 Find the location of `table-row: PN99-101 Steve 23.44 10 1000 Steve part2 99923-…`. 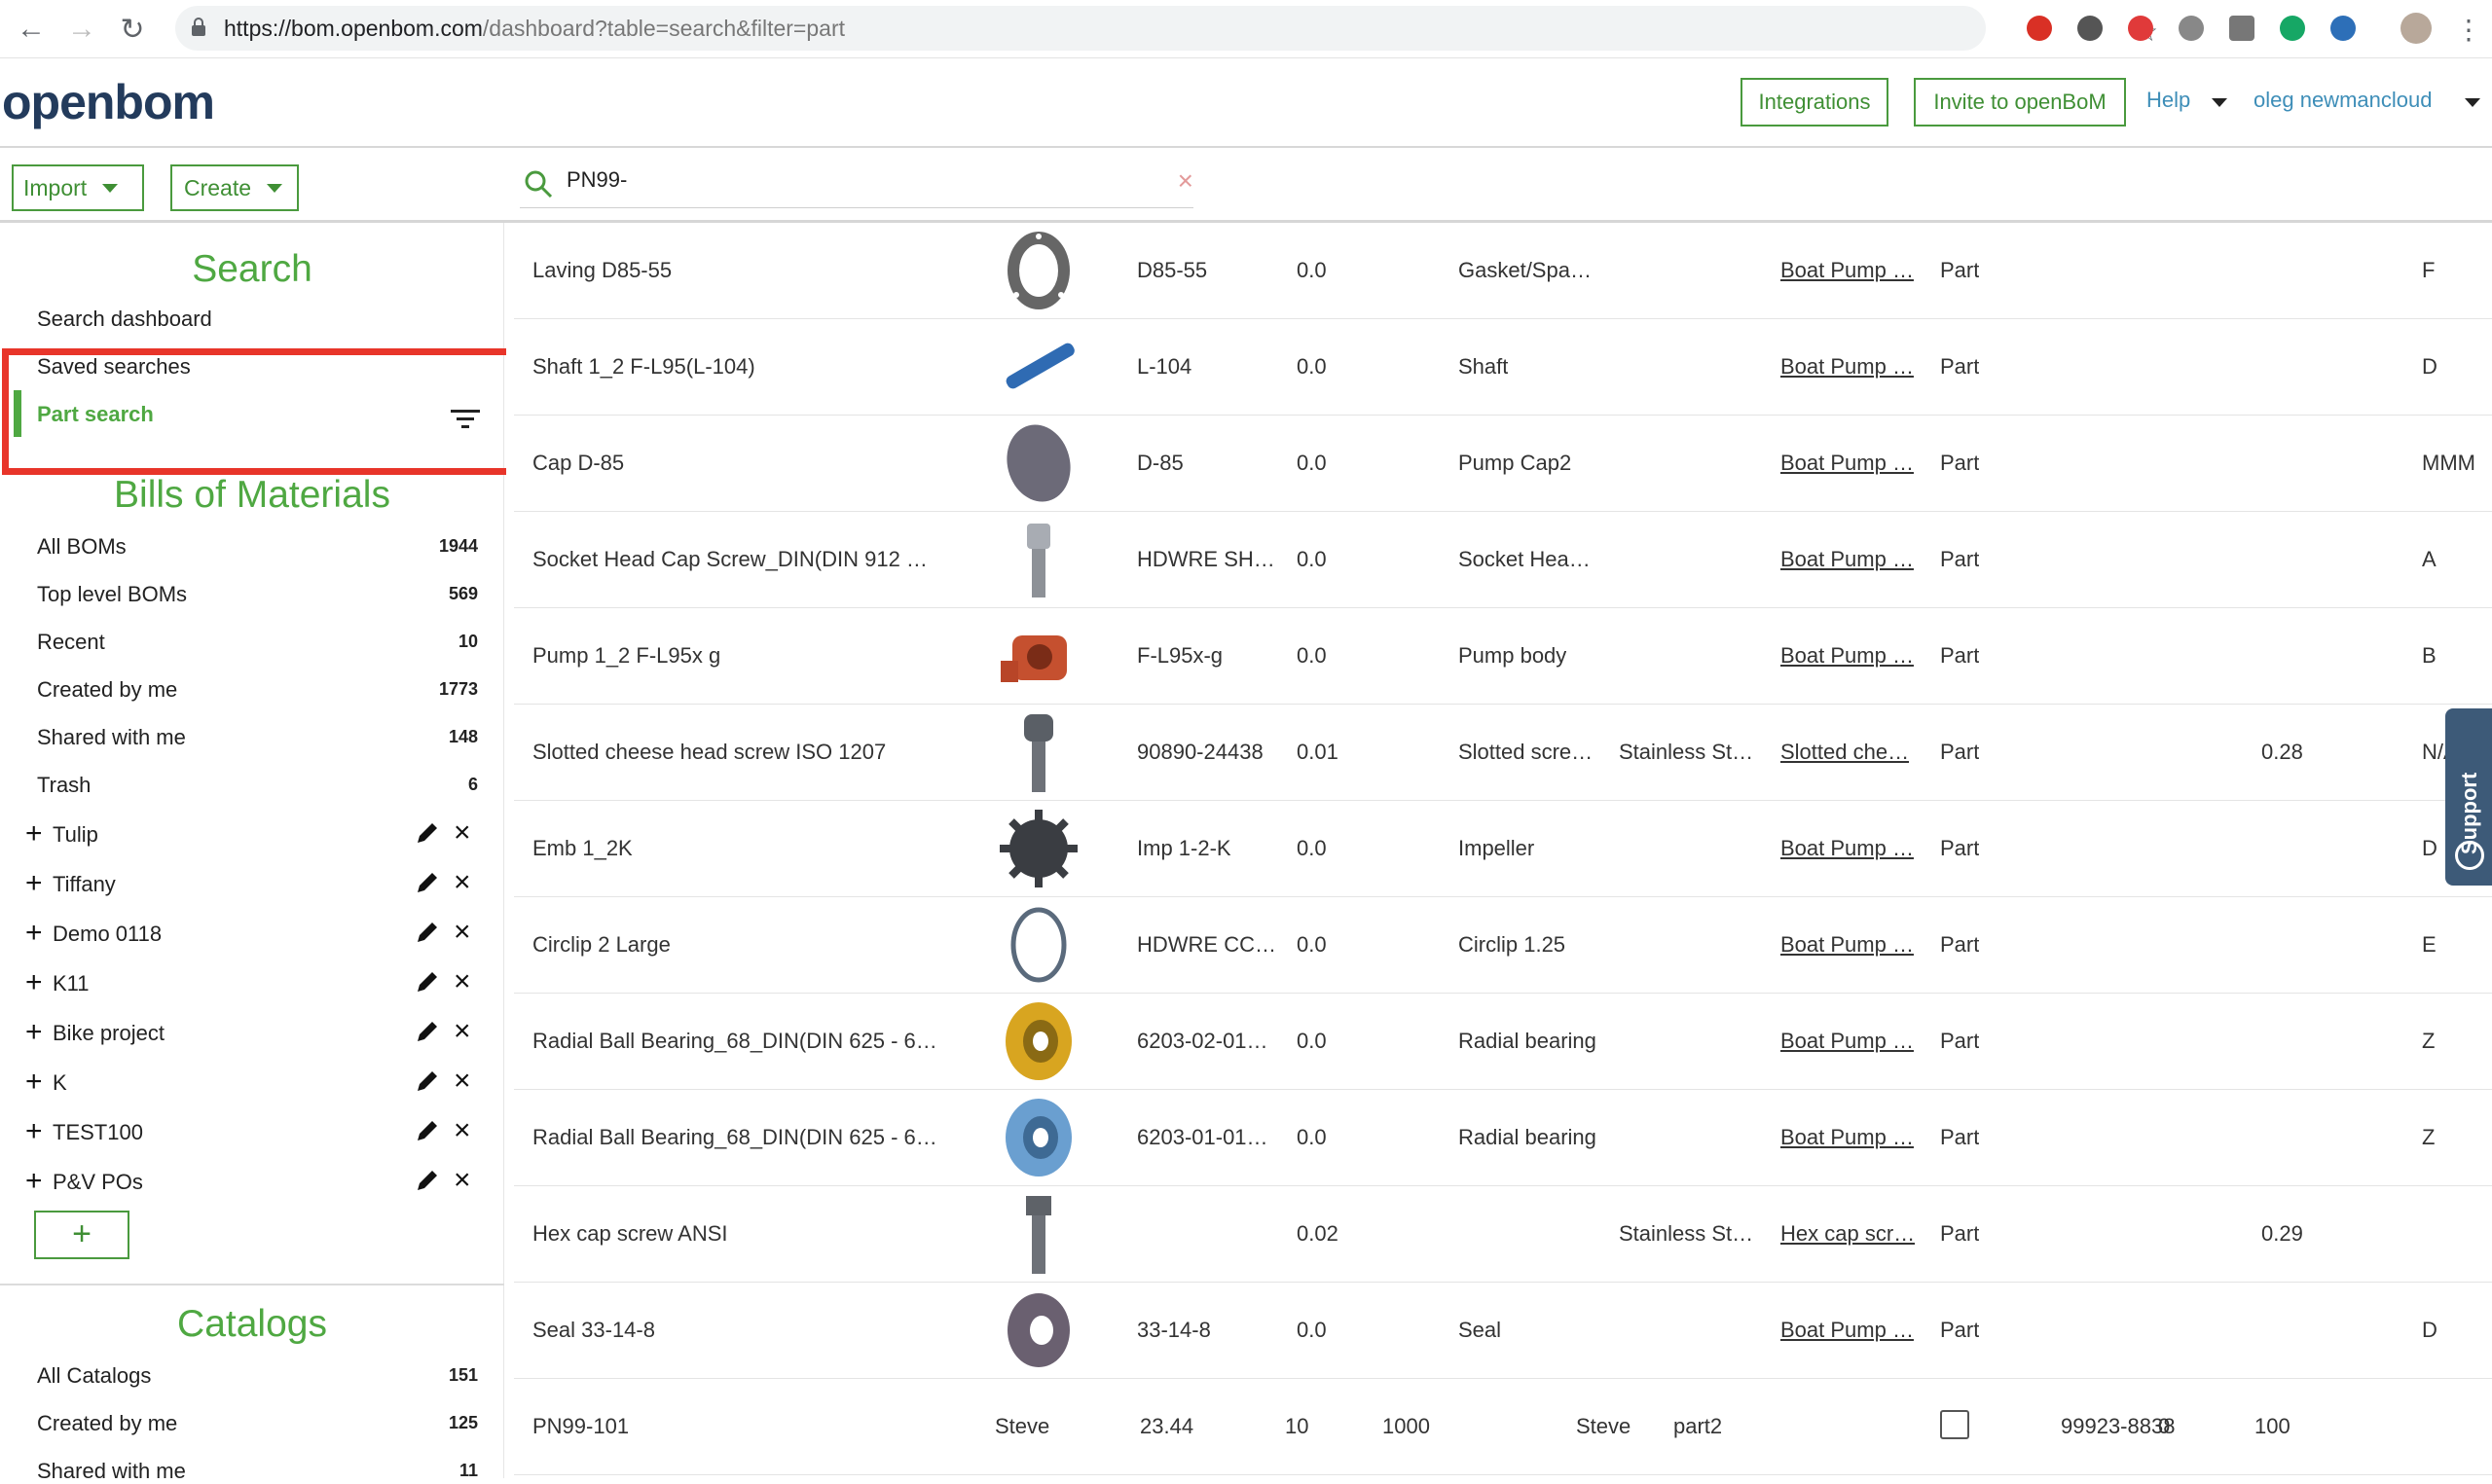

table-row: PN99-101 Steve 23.44 10 1000 Steve part2 99923-… is located at coordinates (1503, 1427).